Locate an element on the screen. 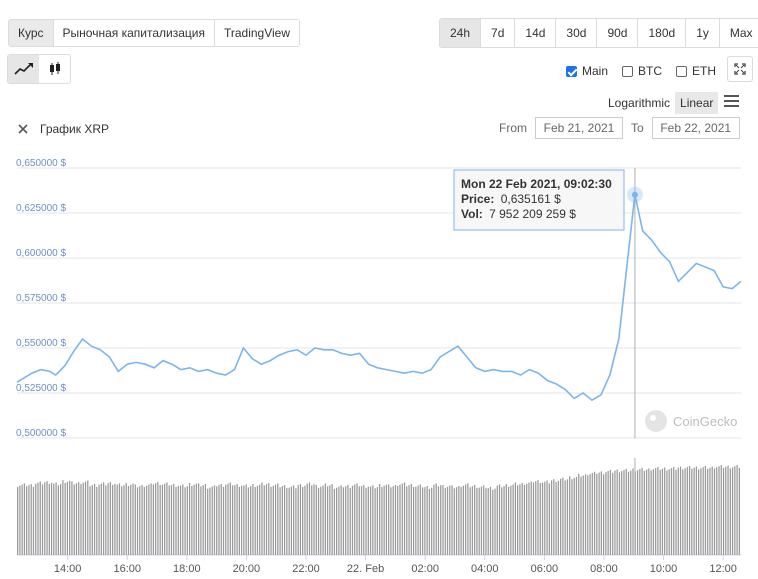  tooltip-date: Mon 22 Feb 2021, 09:02:30 is located at coordinates (536, 184).